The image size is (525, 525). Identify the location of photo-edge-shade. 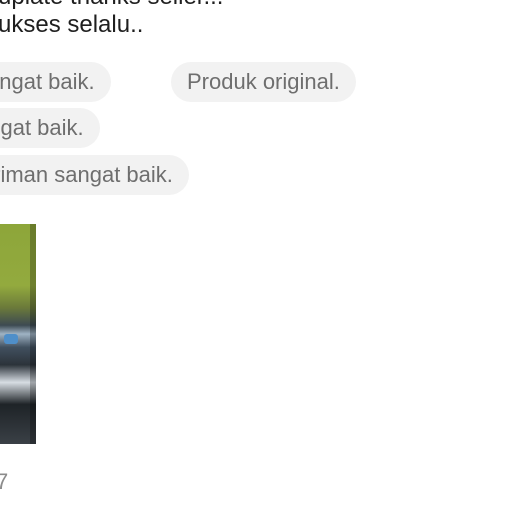
(33, 334).